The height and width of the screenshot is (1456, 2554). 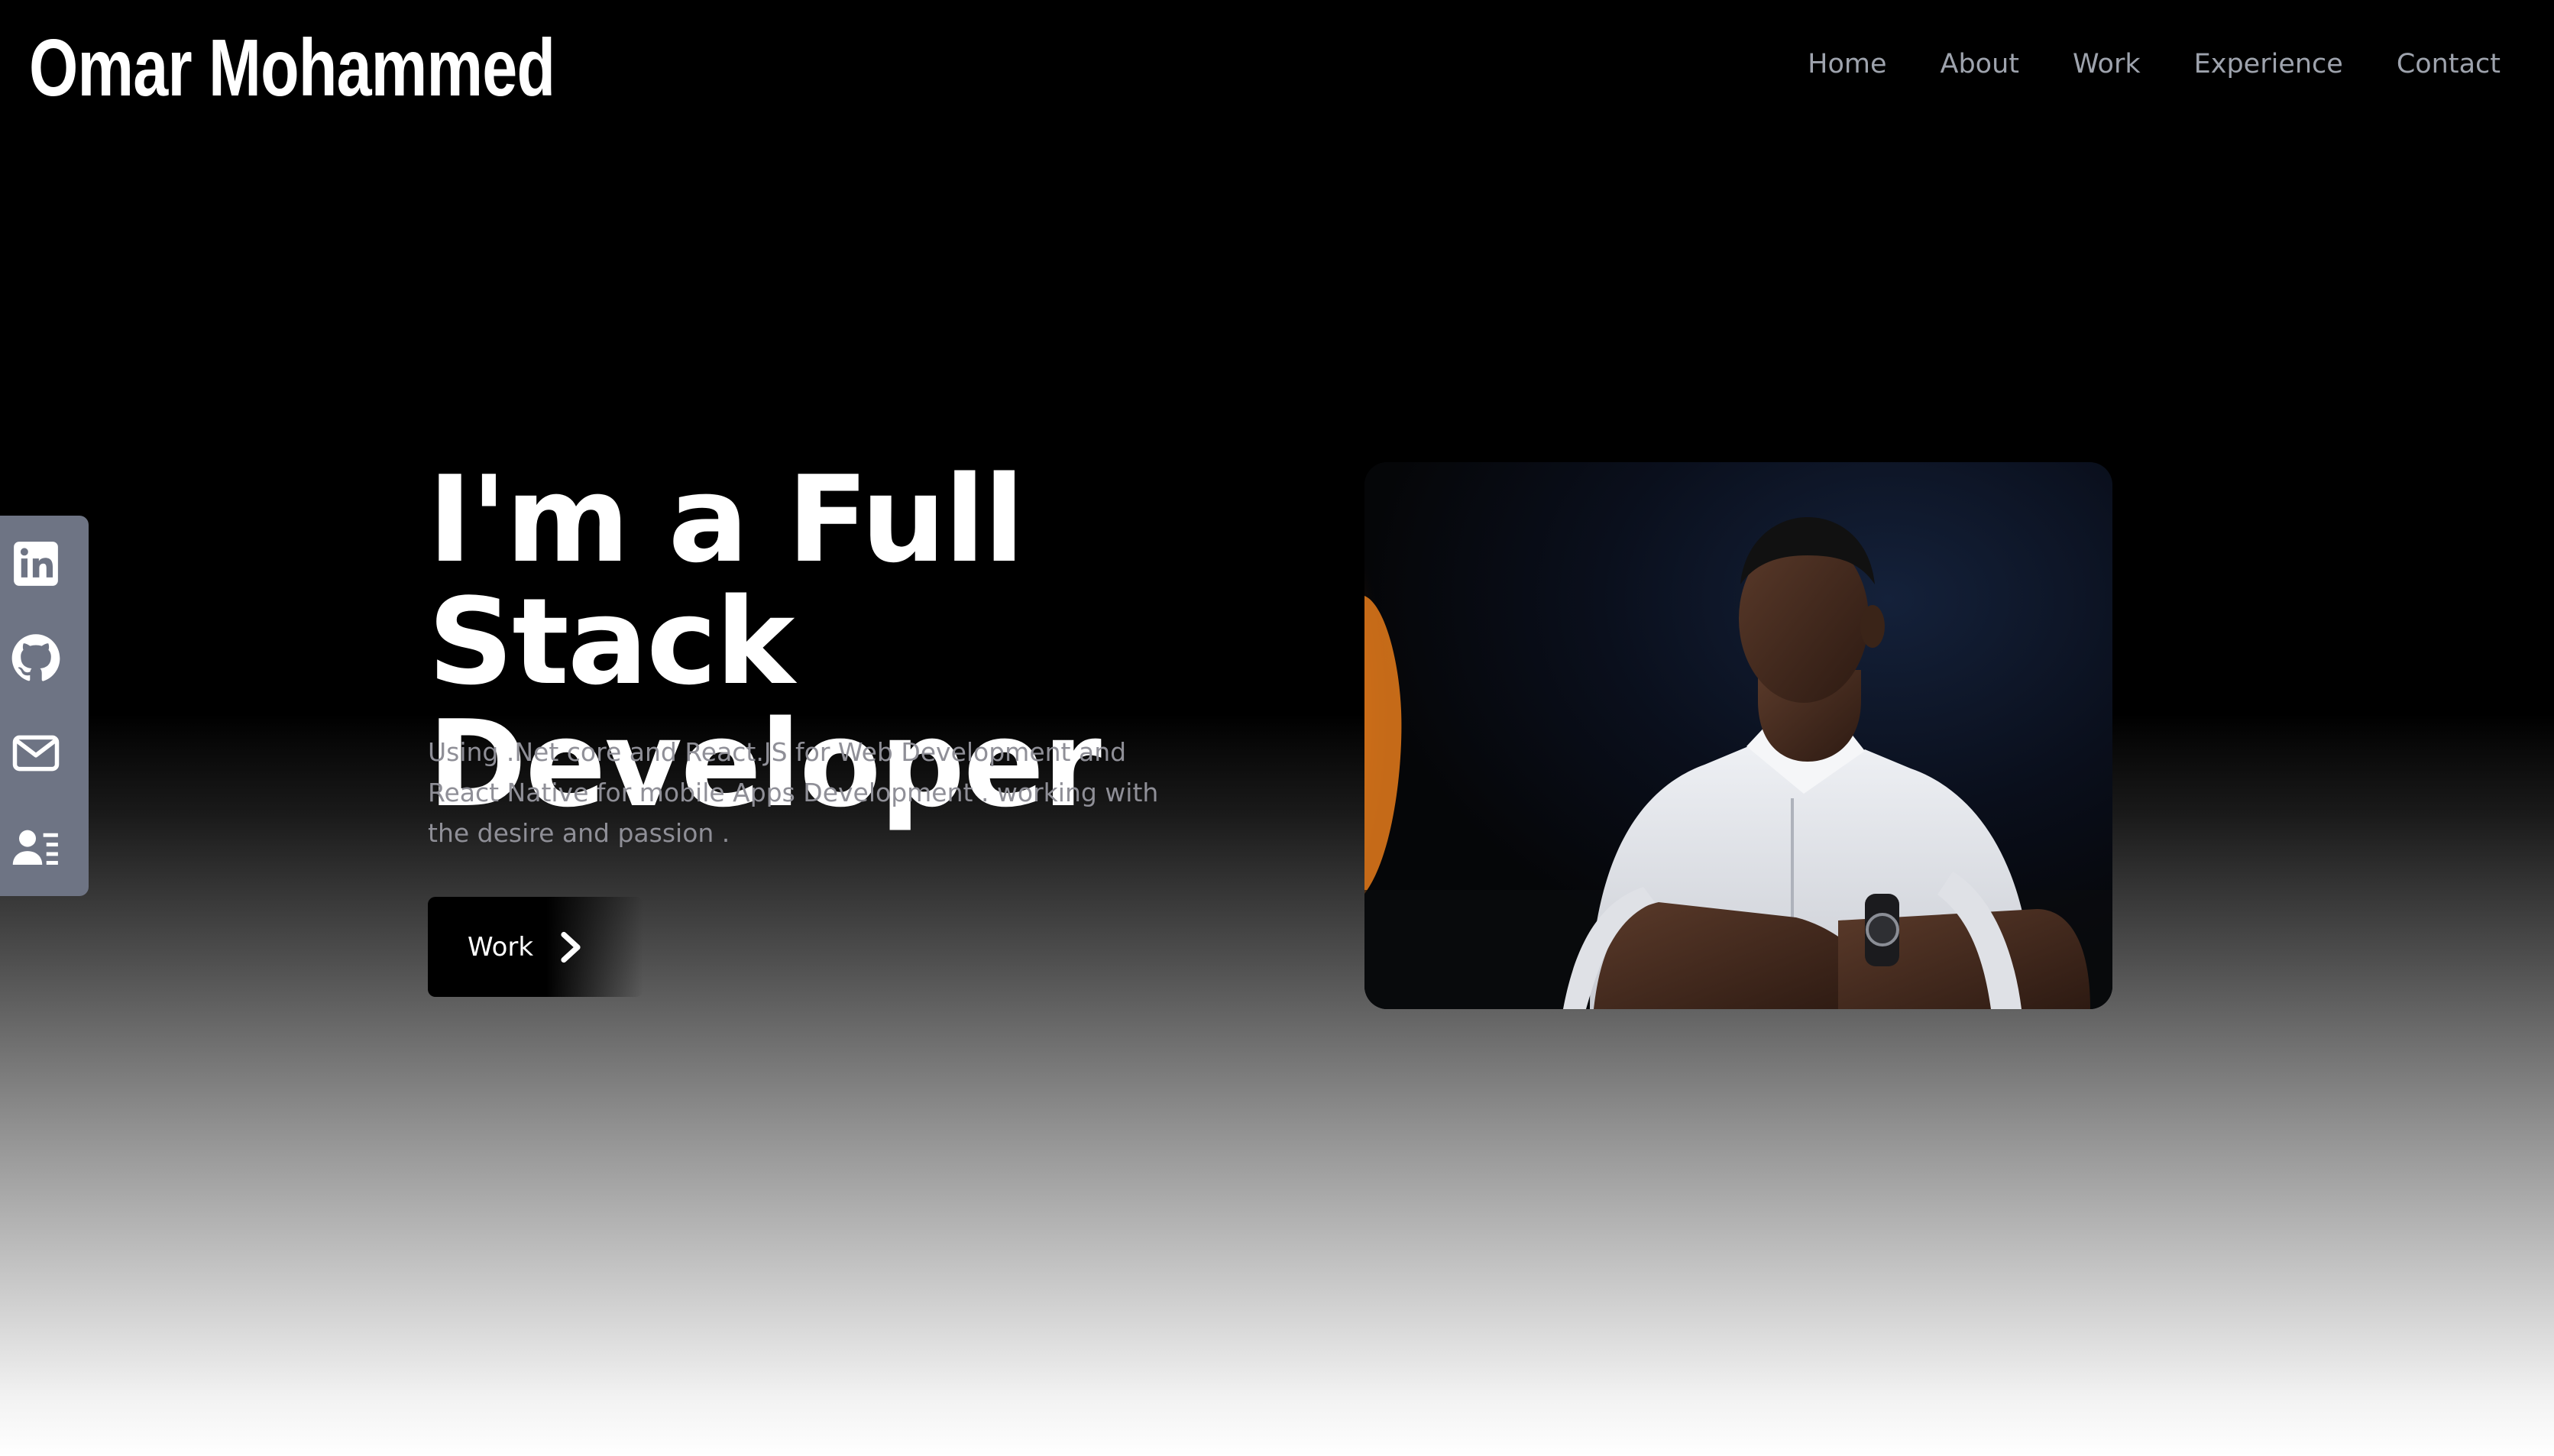 What do you see at coordinates (501, 947) in the screenshot?
I see `work-button-label: Work` at bounding box center [501, 947].